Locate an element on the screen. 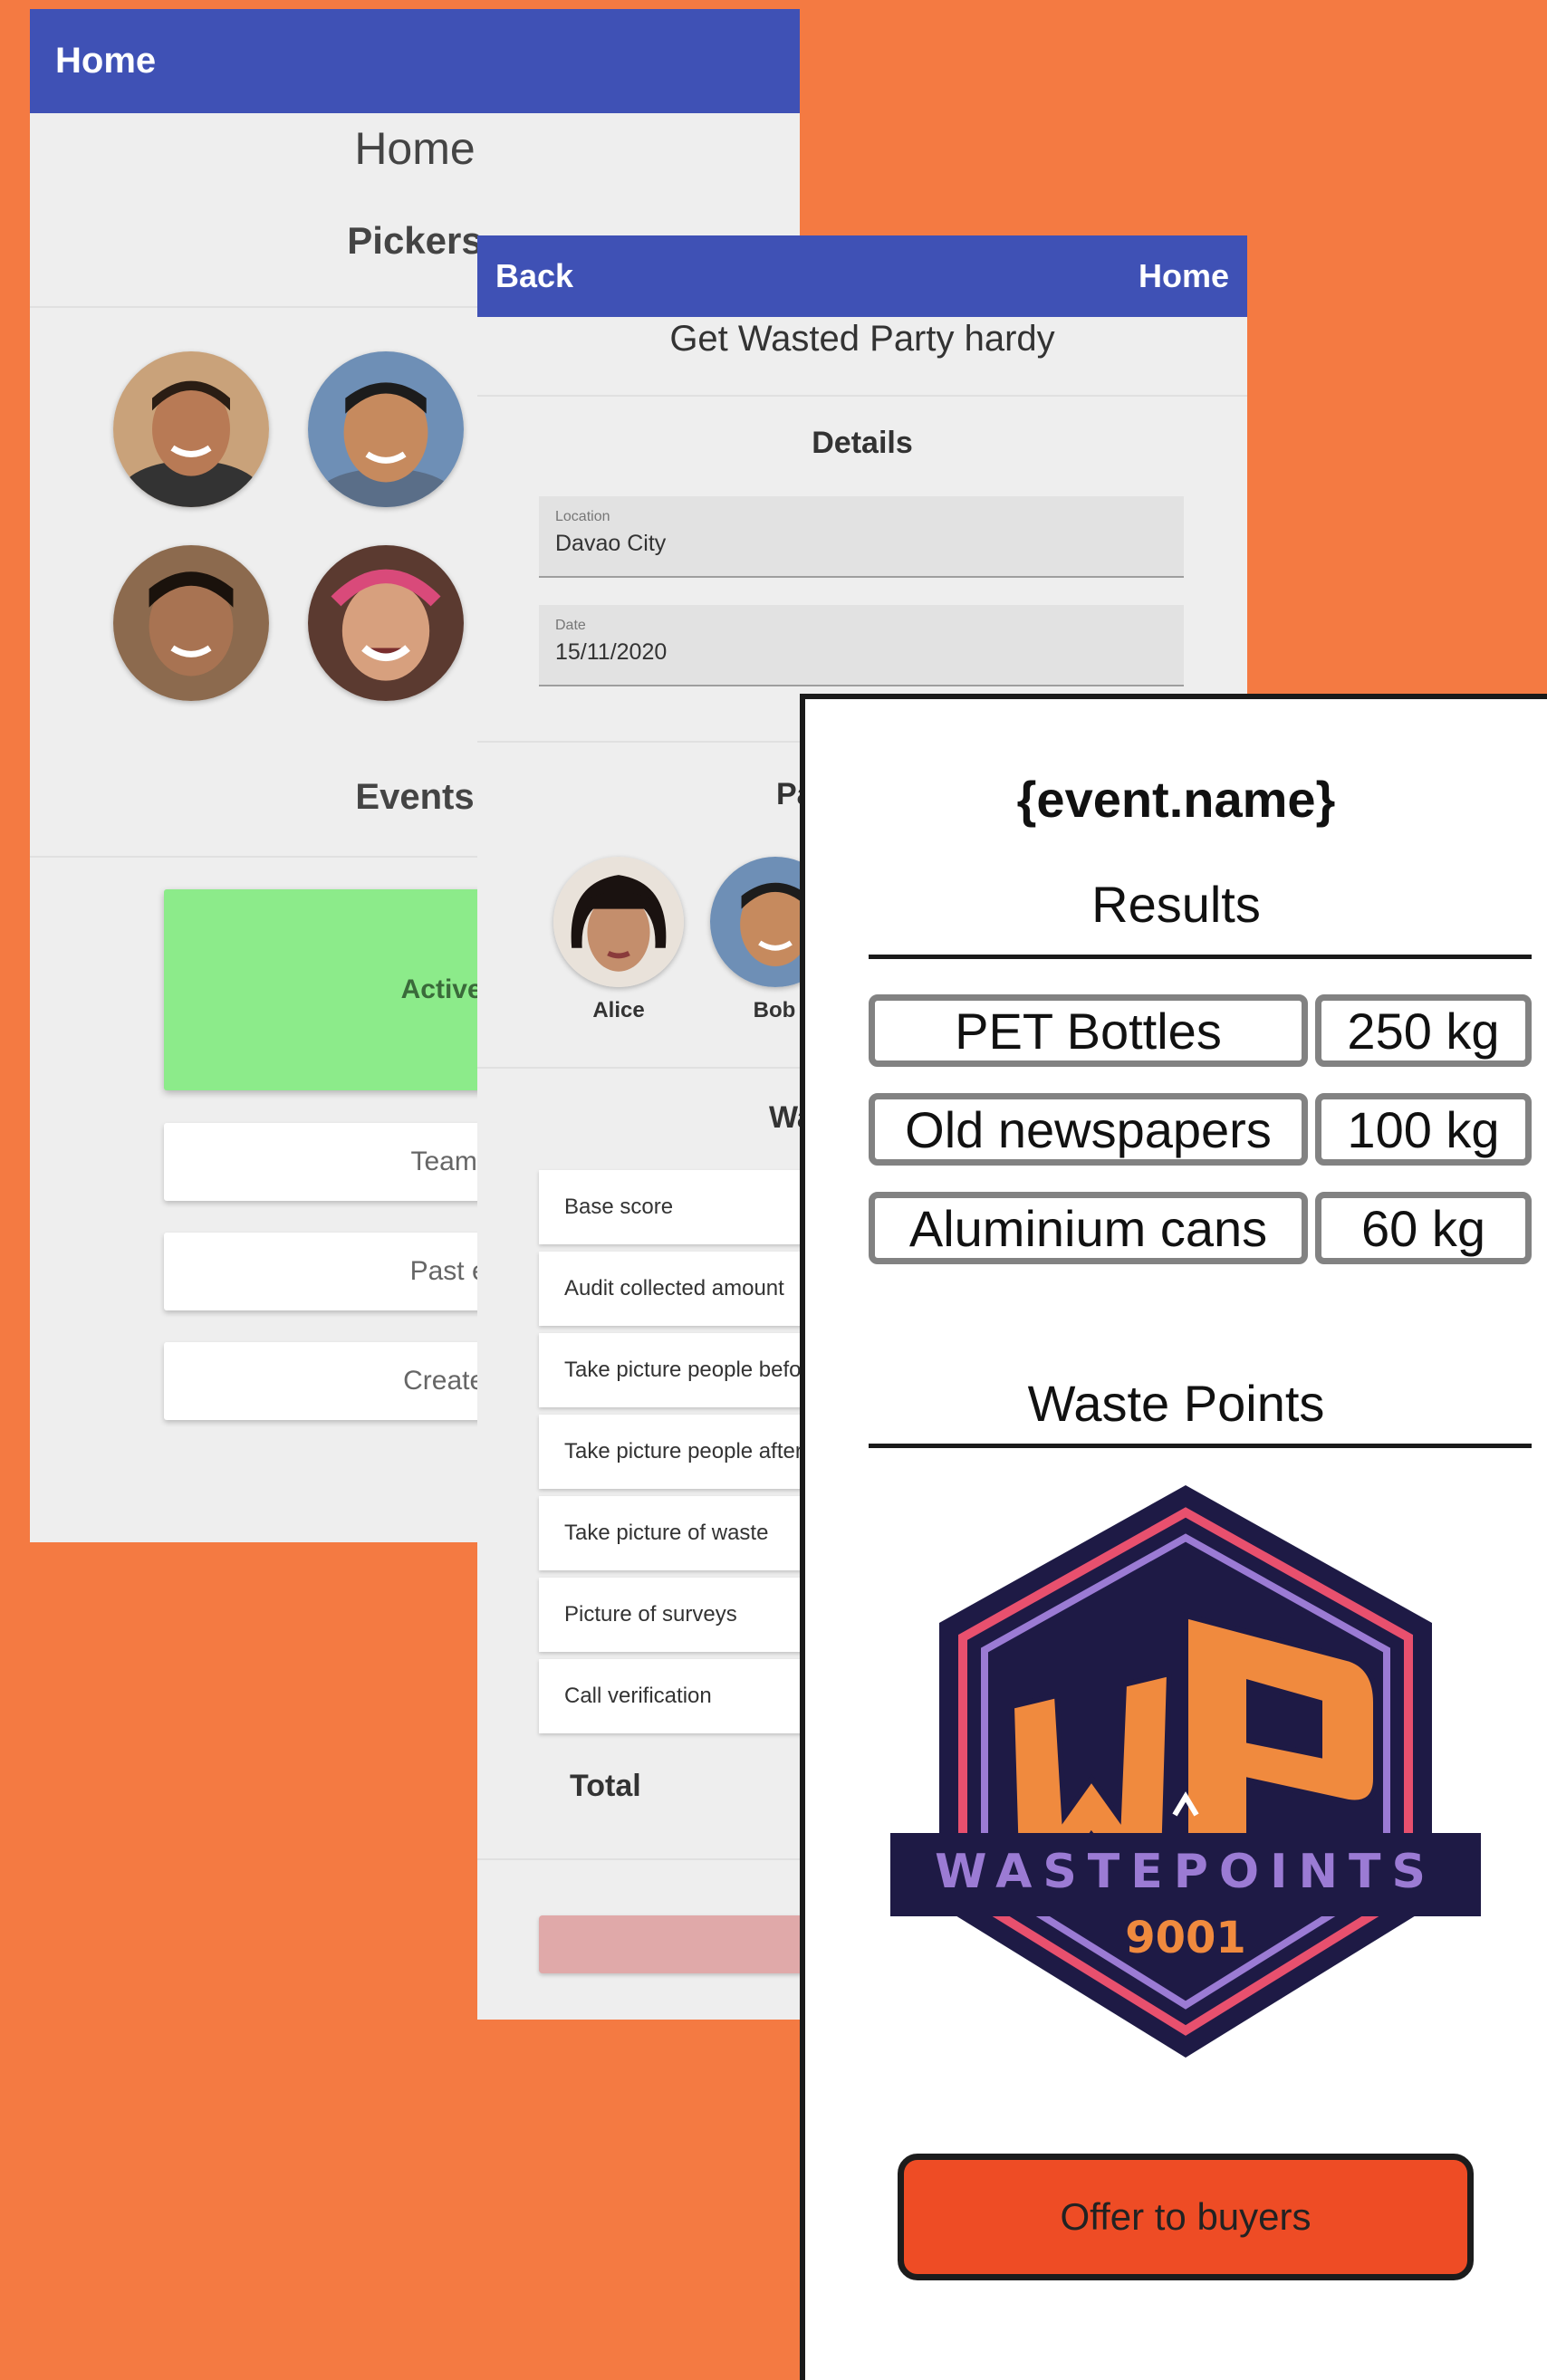 The height and width of the screenshot is (2380, 1547). results-rule is located at coordinates (1200, 957).